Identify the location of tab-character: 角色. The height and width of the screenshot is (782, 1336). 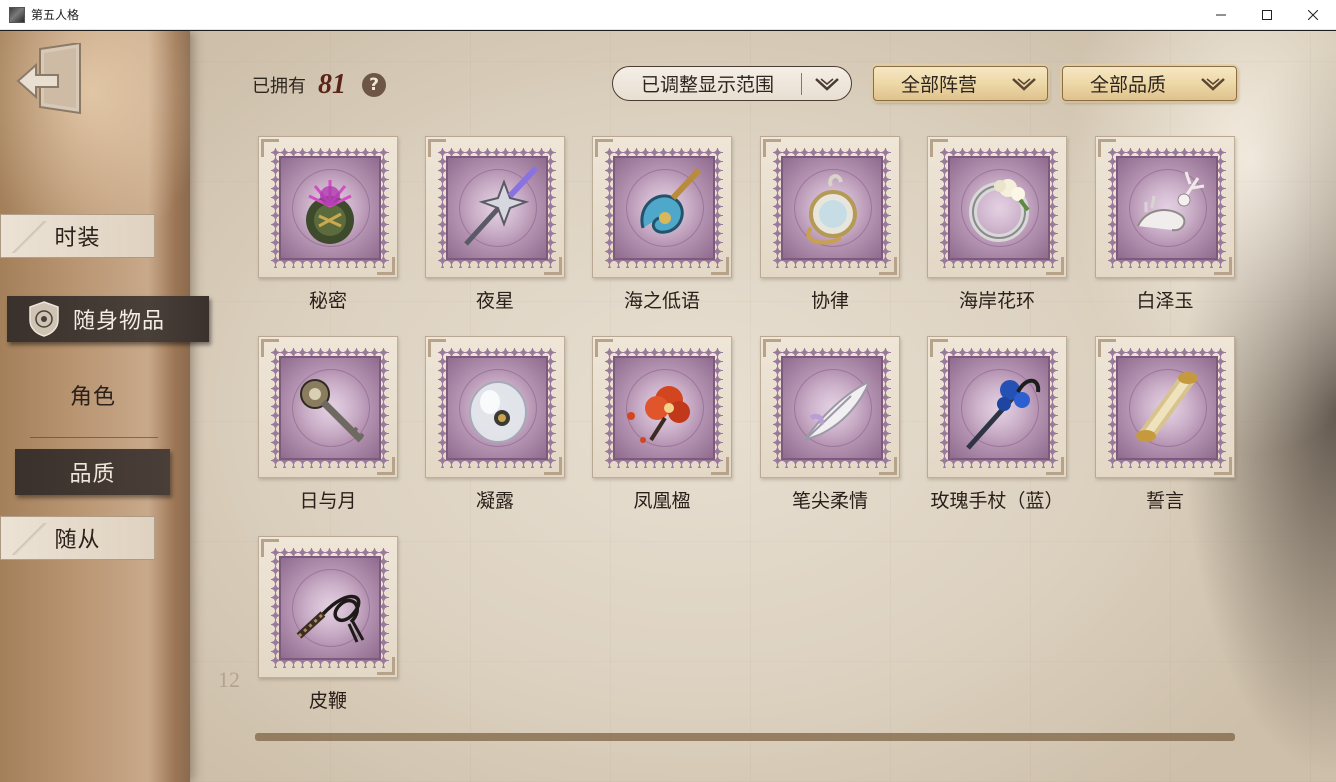
(93, 395).